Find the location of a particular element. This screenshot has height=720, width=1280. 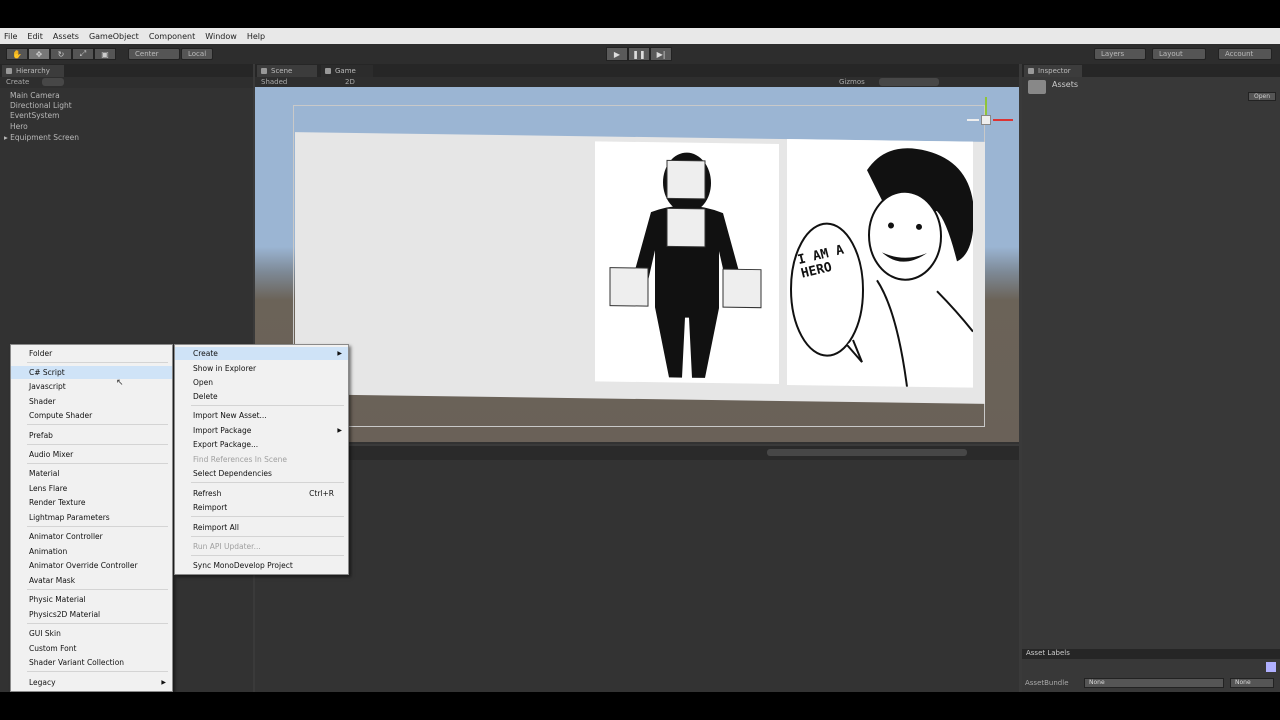

hierarchy-item: Directional Light is located at coordinates (41, 105).